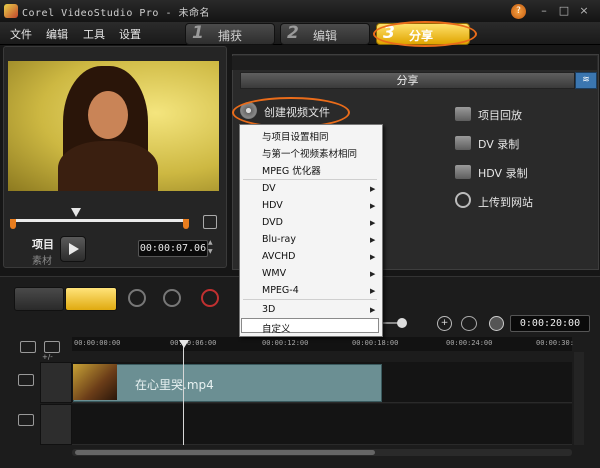 Image resolution: width=600 pixels, height=468 pixels. What do you see at coordinates (278, 256) in the screenshot?
I see `dropdown-item-avchd: AVCHD` at bounding box center [278, 256].